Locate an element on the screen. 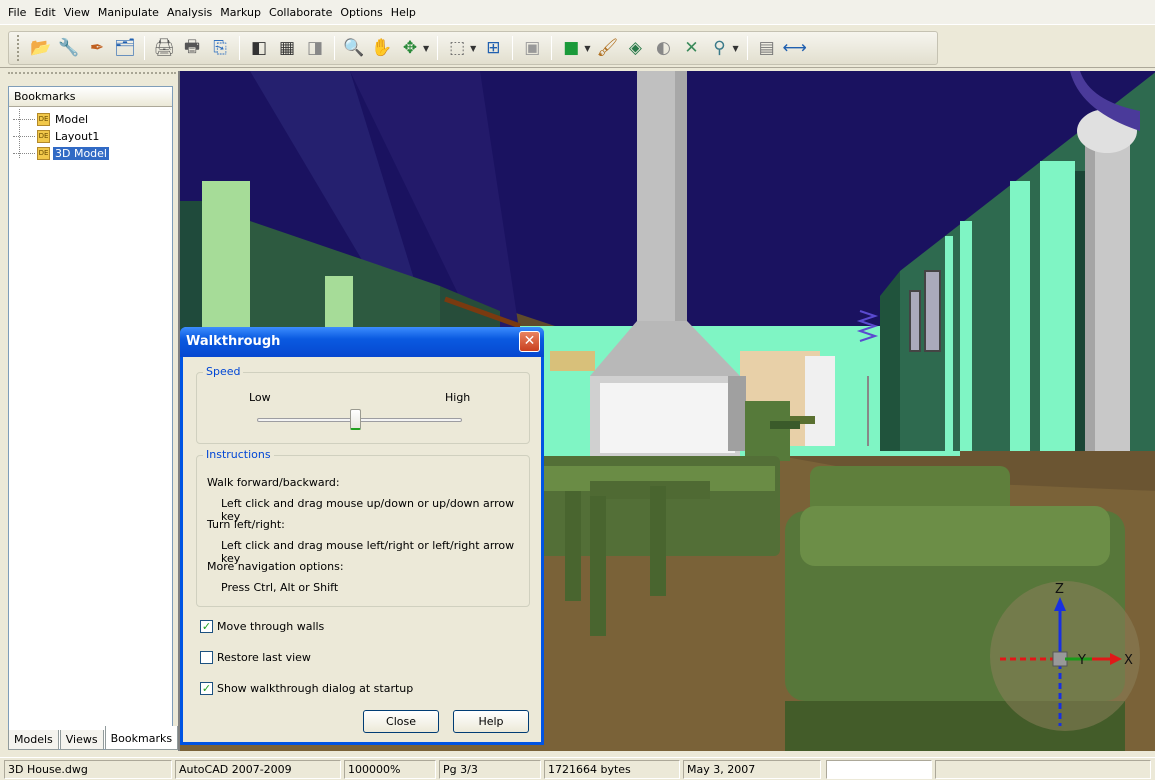 This screenshot has width=1155, height=780. pan-icon: ✋ is located at coordinates (382, 48).